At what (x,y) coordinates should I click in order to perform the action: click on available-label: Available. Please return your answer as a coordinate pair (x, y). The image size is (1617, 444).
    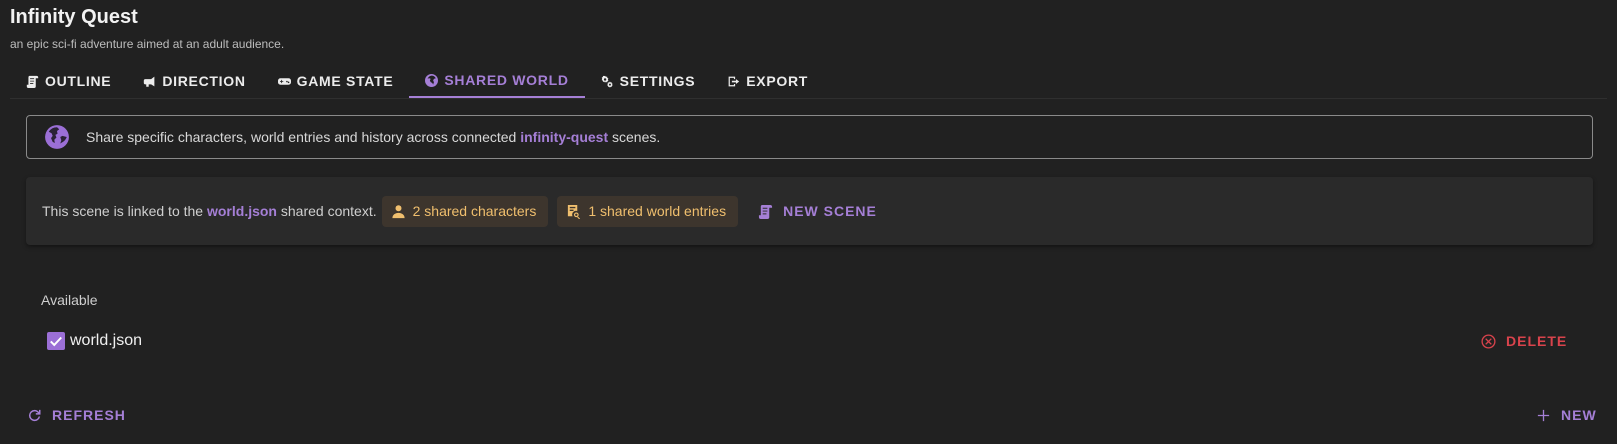
    Looking at the image, I should click on (69, 300).